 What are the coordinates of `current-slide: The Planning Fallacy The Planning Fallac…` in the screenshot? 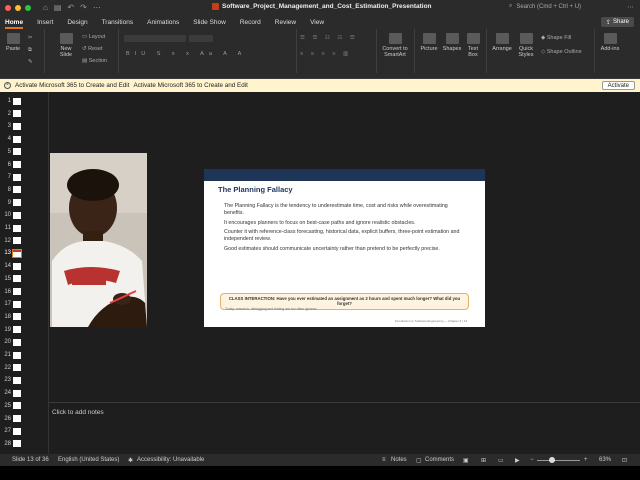 It's located at (344, 248).